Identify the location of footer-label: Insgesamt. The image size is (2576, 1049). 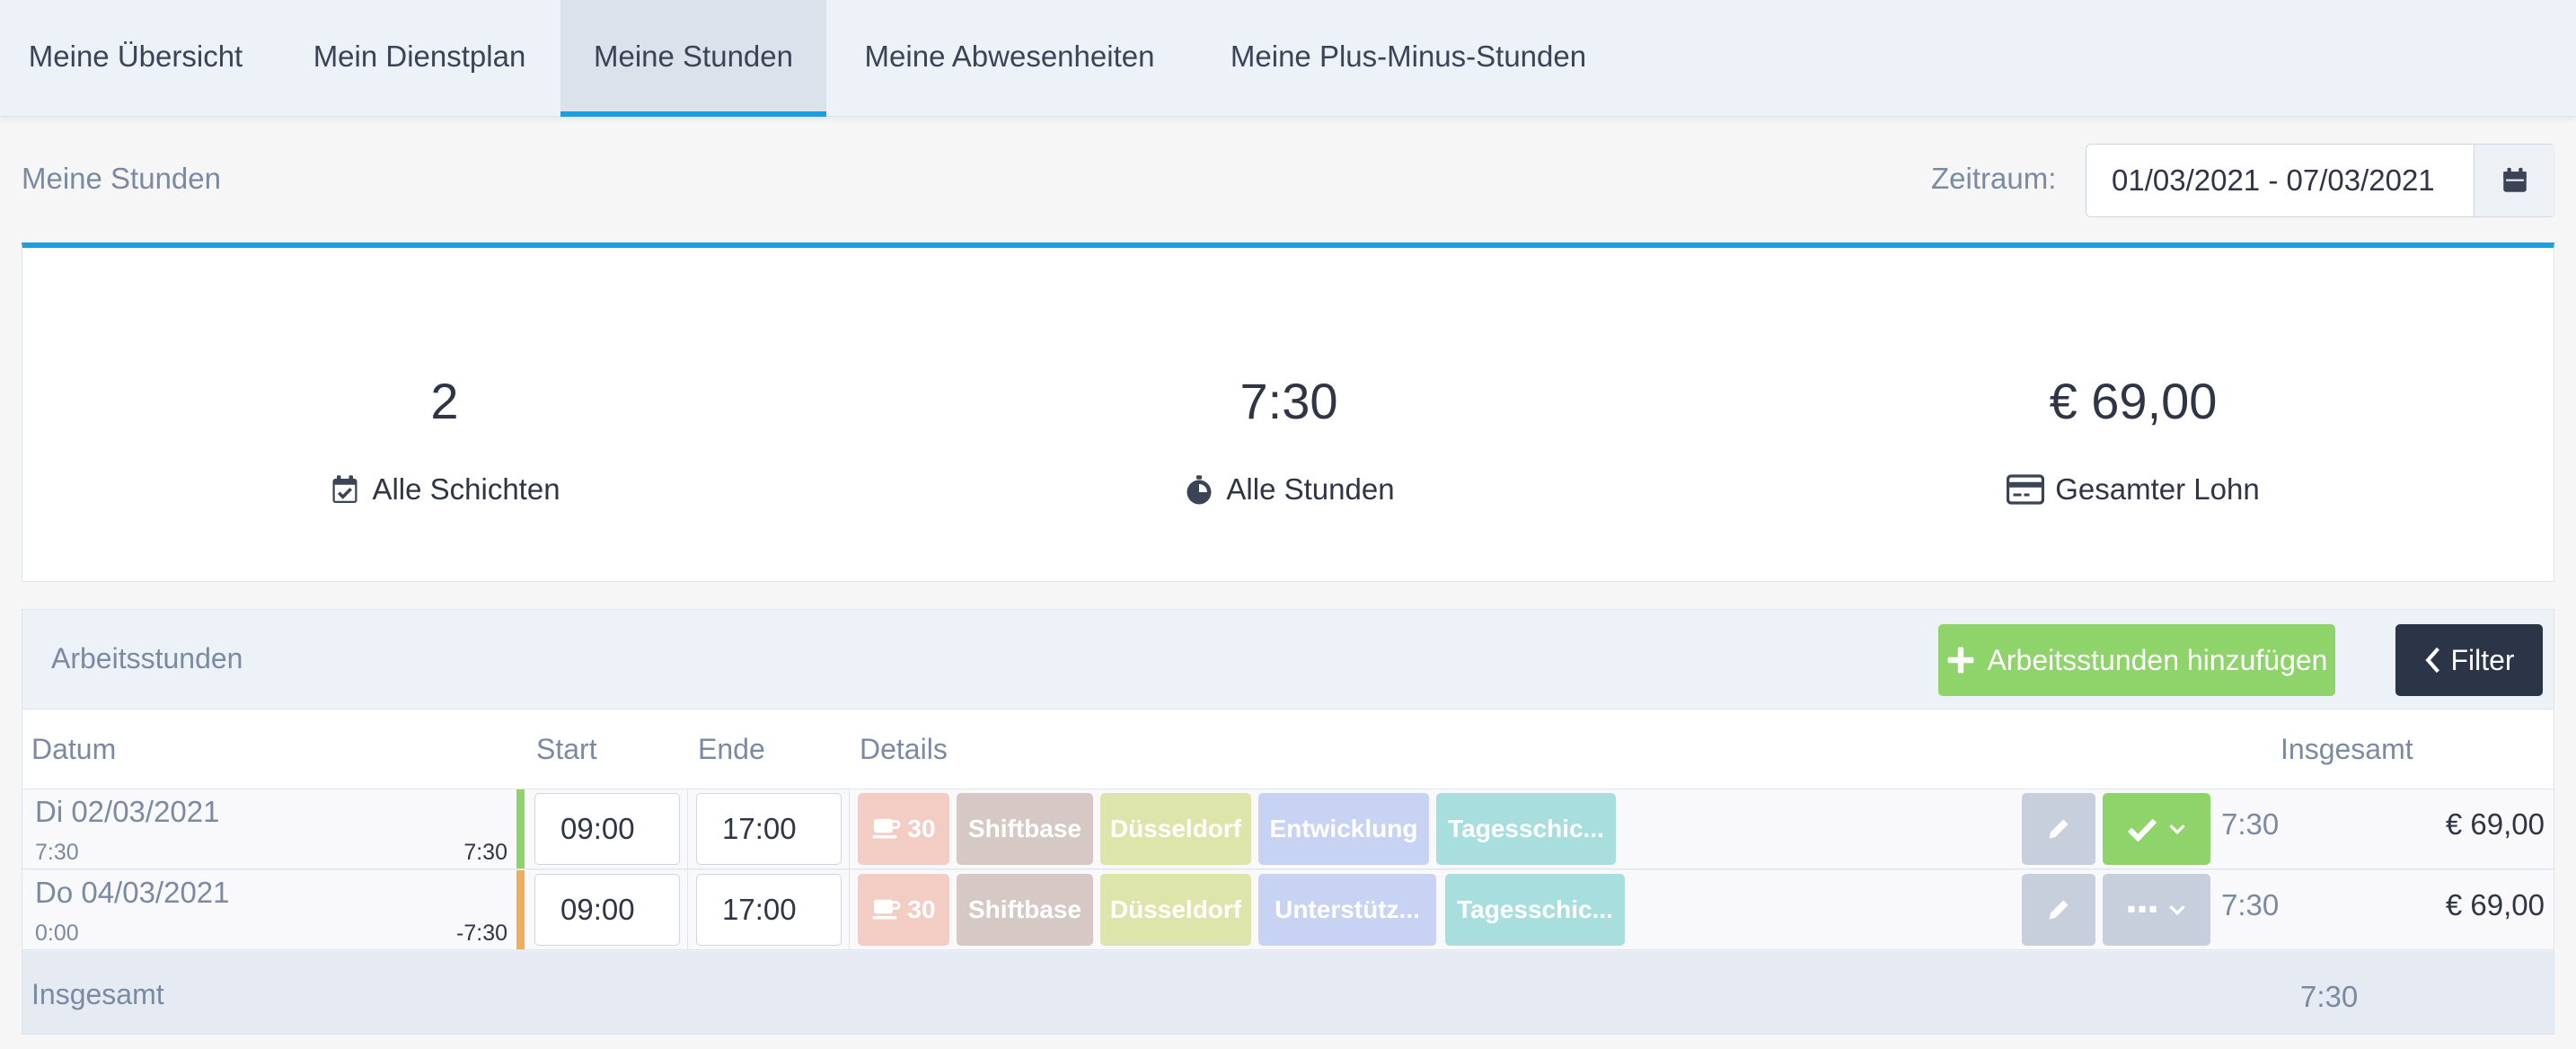
(97, 994).